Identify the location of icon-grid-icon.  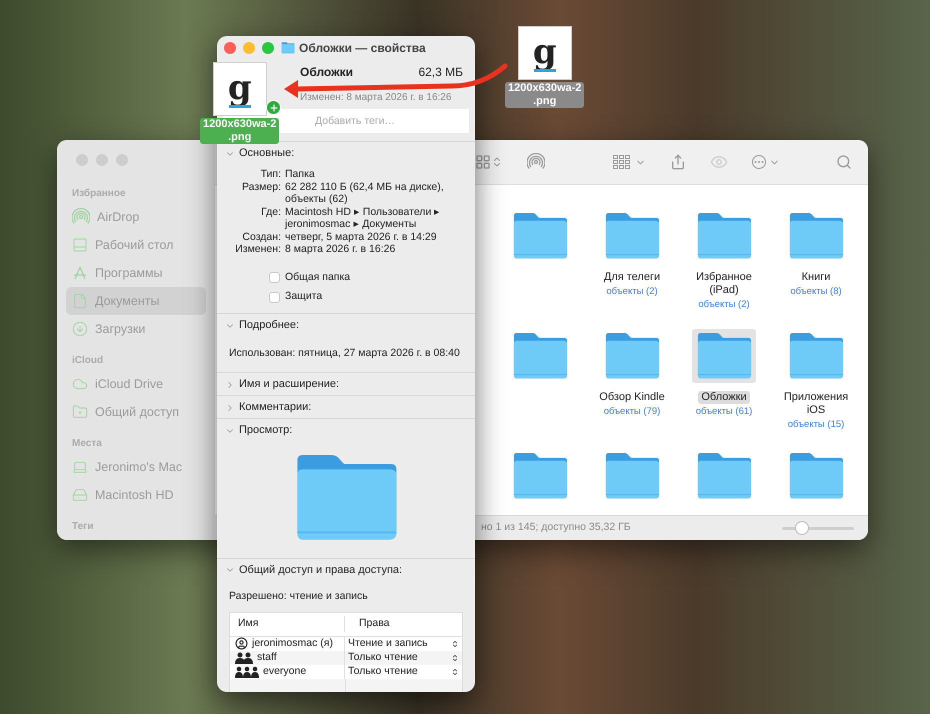
(622, 162).